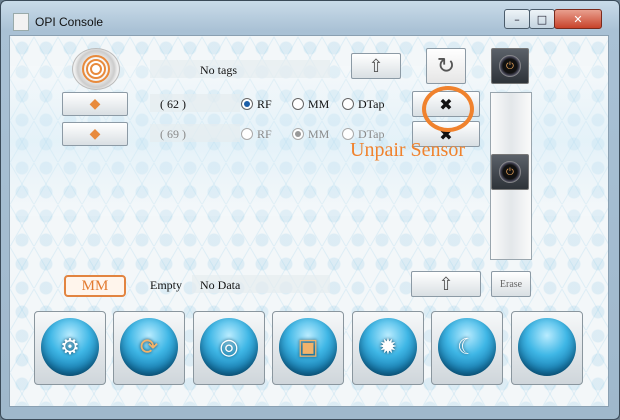 This screenshot has width=620, height=420. I want to click on sensor-1-rf-label: RF, so click(264, 104).